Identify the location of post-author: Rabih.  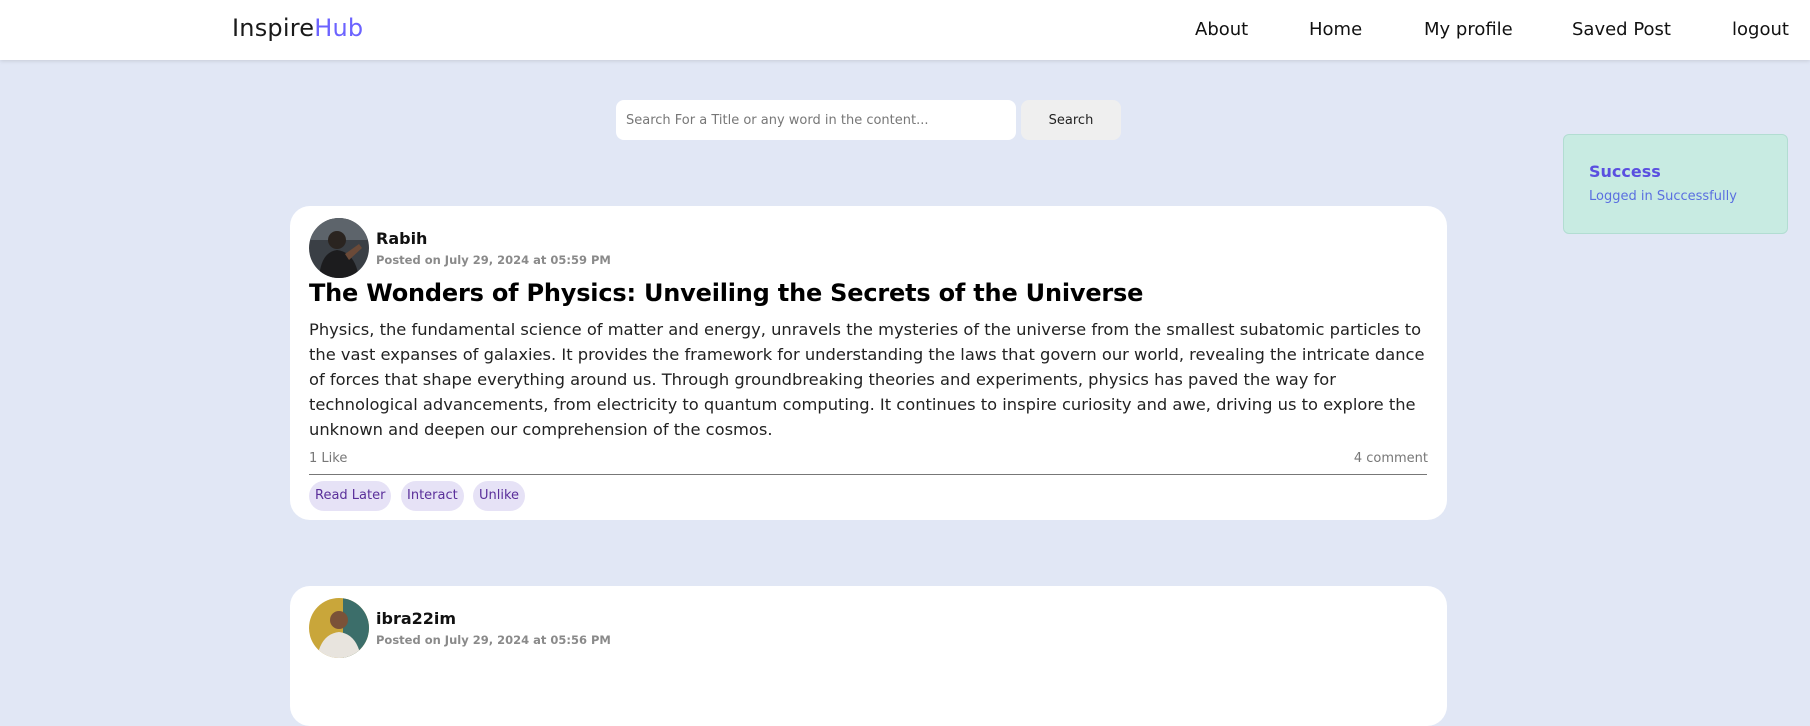
(401, 238).